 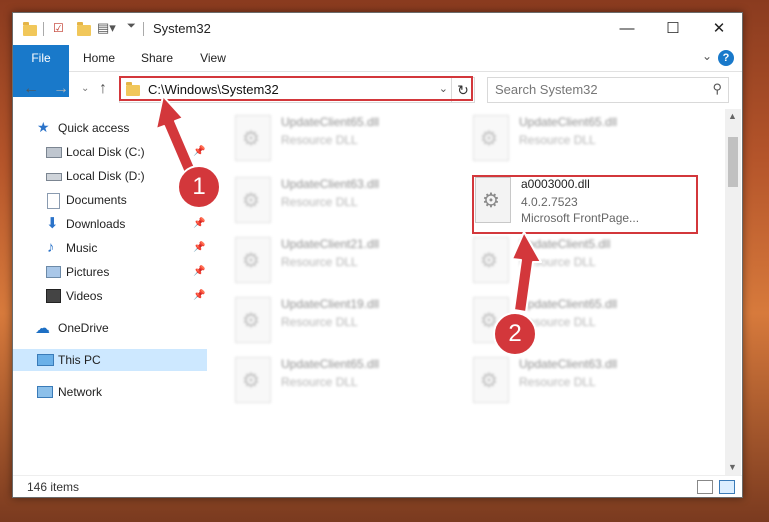 What do you see at coordinates (673, 29) in the screenshot?
I see `maximize-button: ☐` at bounding box center [673, 29].